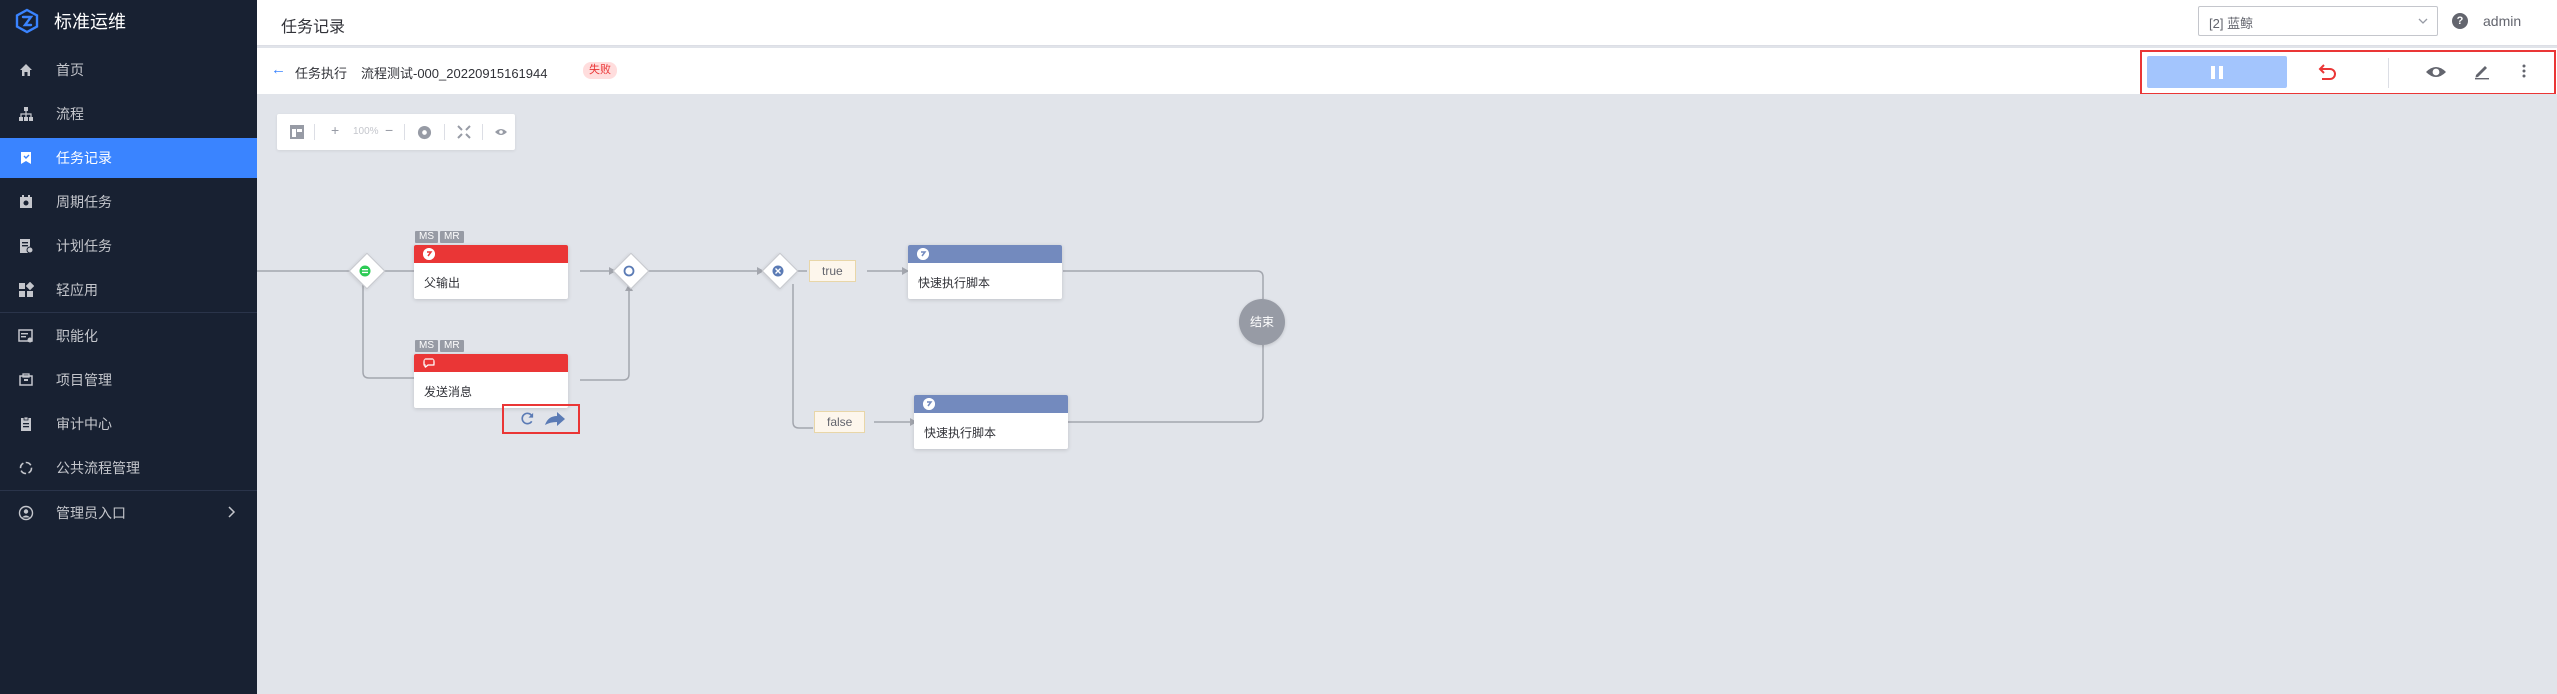 This screenshot has height=694, width=2557. I want to click on branch-gateway-icon, so click(778, 271).